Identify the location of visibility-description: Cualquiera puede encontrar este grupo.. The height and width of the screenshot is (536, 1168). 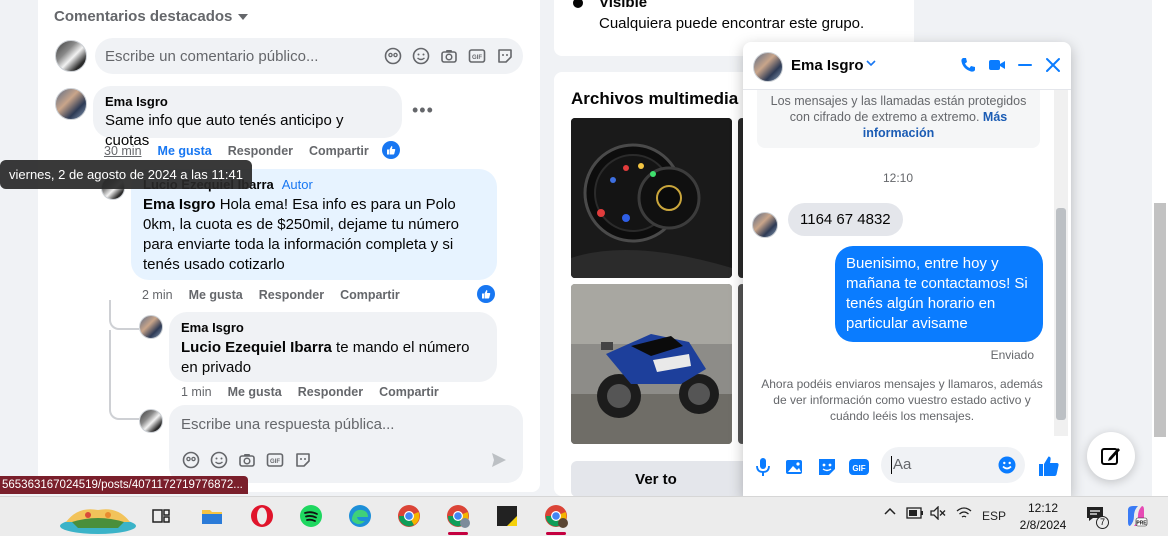
(732, 23).